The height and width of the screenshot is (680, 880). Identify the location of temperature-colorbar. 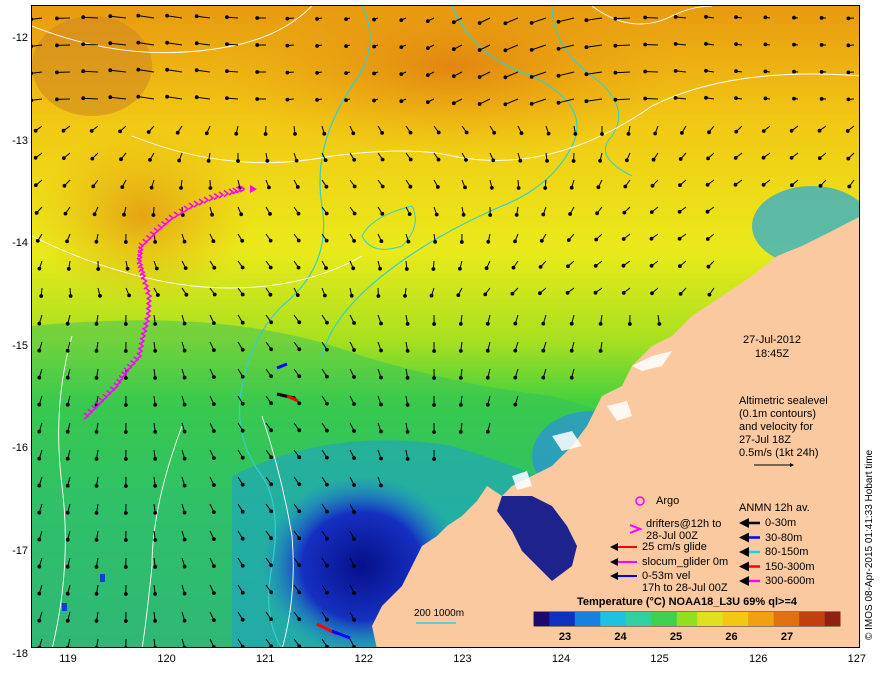
(687, 619).